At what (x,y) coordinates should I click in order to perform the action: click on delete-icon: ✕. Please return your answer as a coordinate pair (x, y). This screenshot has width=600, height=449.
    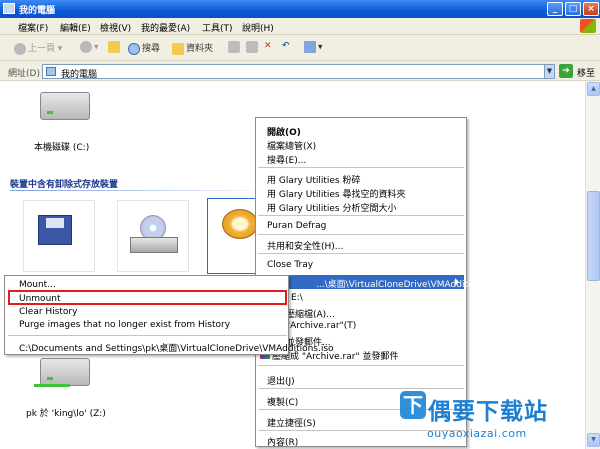
    Looking at the image, I should click on (268, 46).